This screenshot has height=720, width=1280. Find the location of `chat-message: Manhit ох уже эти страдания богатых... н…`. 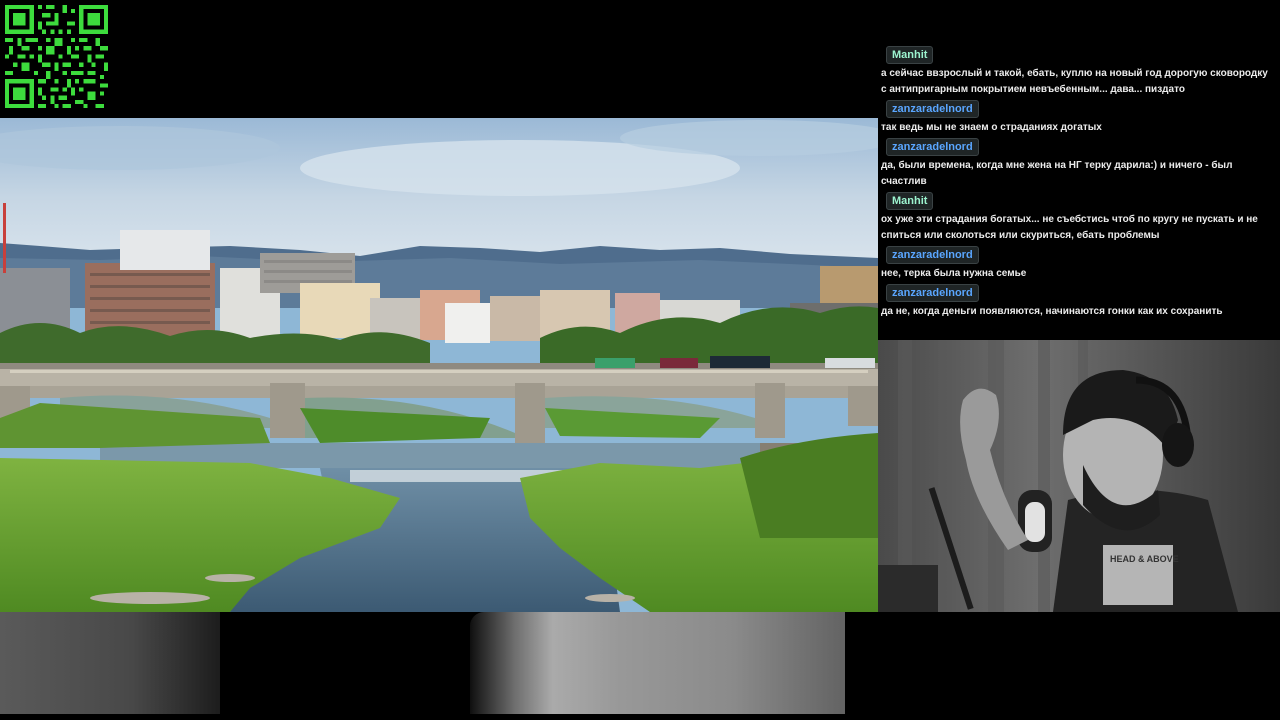

chat-message: Manhit ох уже эти страдания богатых... н… is located at coordinates (1078, 218).